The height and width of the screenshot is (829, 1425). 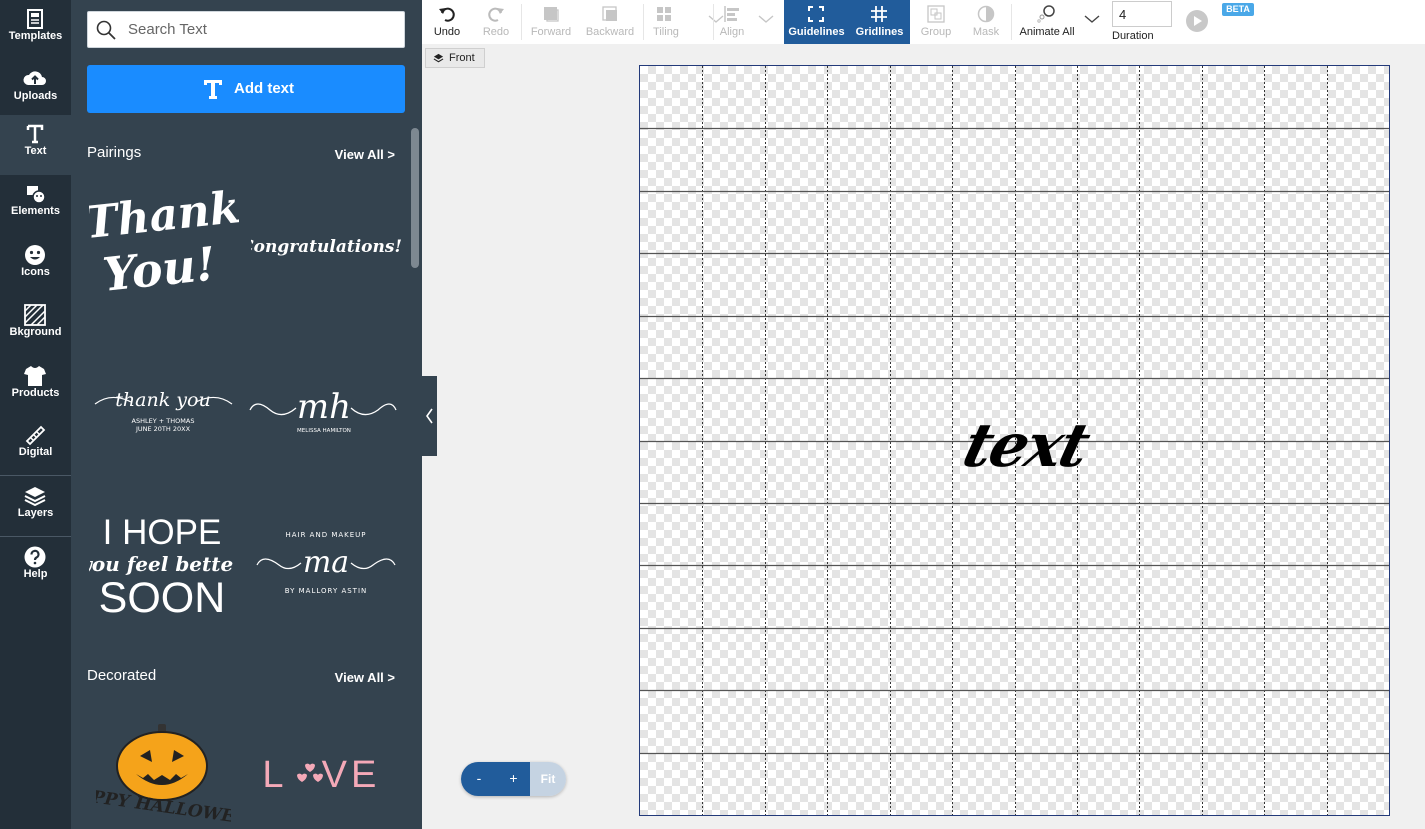 I want to click on tiling-icon, so click(x=664, y=14).